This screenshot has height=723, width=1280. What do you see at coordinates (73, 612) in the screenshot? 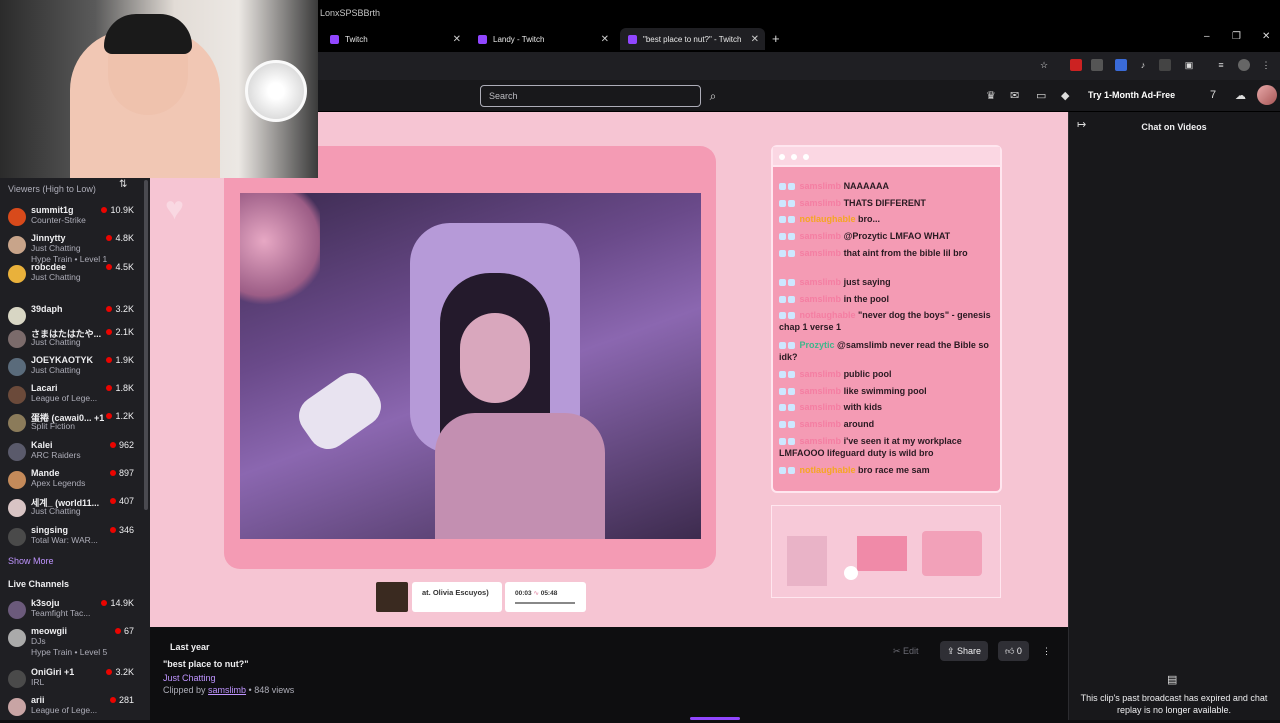
I see `sidebar-channel-row: k3soju Teamfight Tac... 14.9K` at bounding box center [73, 612].